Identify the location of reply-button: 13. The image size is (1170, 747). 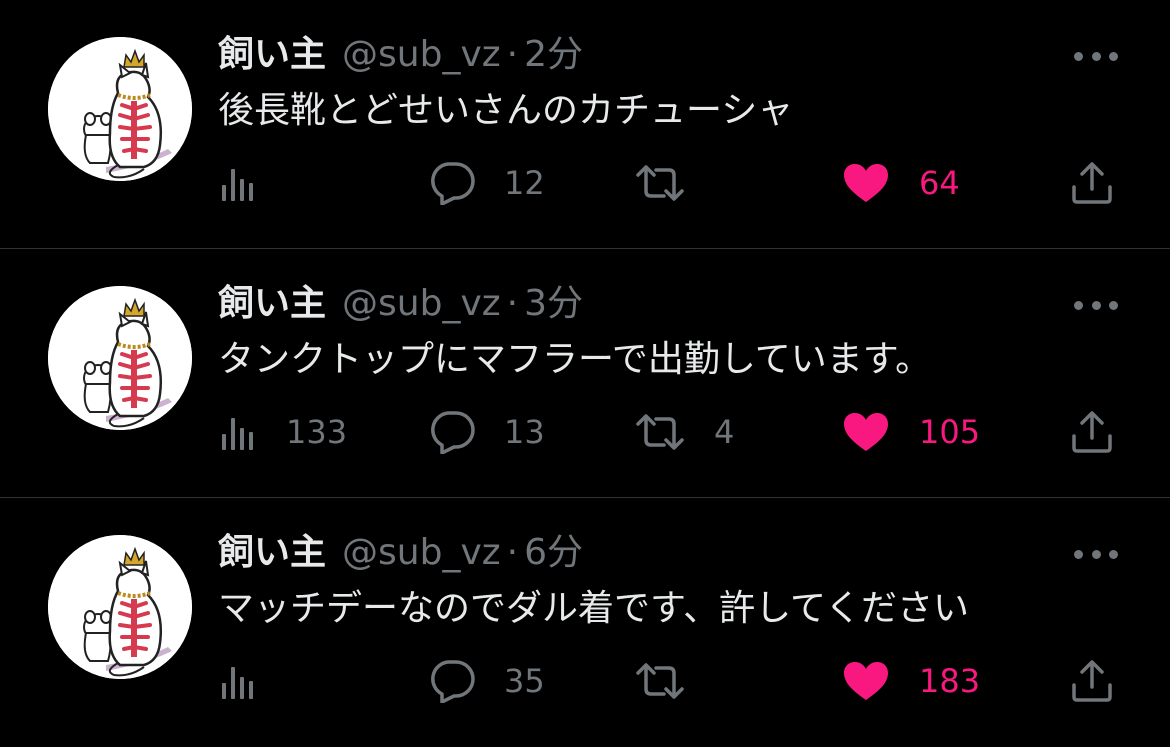
(486, 432).